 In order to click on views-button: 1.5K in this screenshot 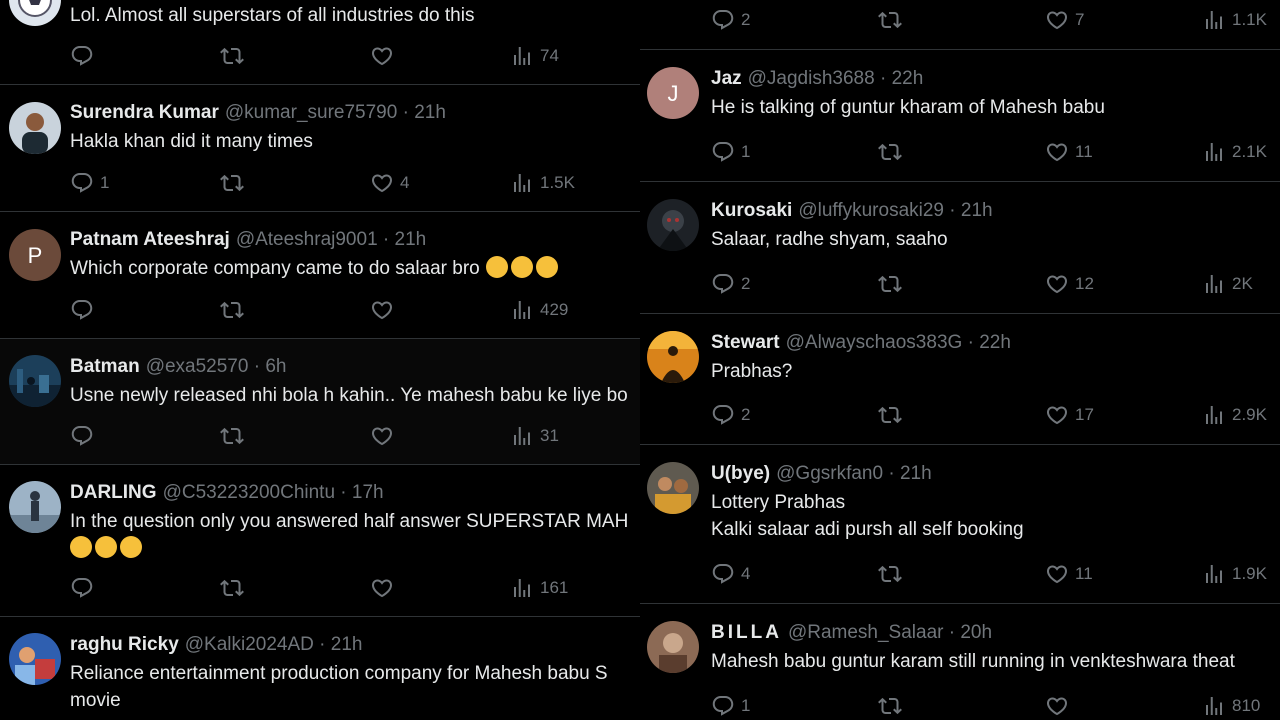, I will do `click(542, 183)`.